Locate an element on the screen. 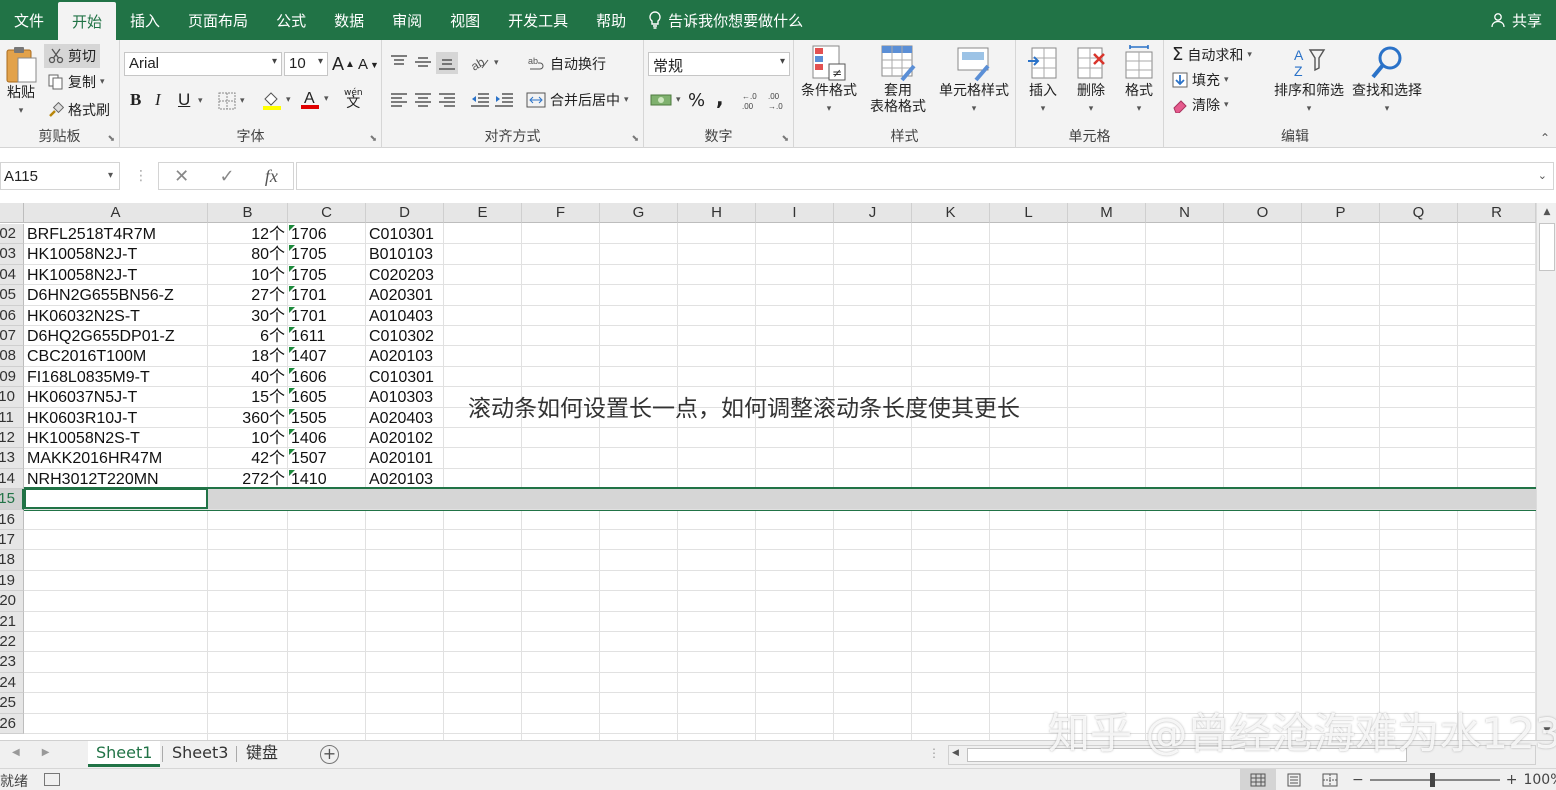  row-header: 126 is located at coordinates (12, 723).